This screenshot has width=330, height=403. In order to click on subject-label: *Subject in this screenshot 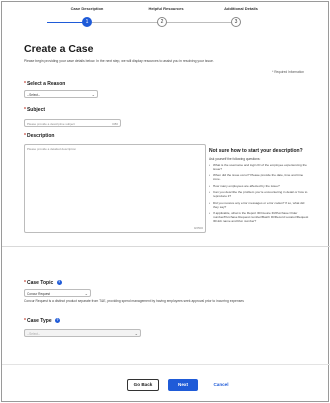, I will do `click(35, 110)`.